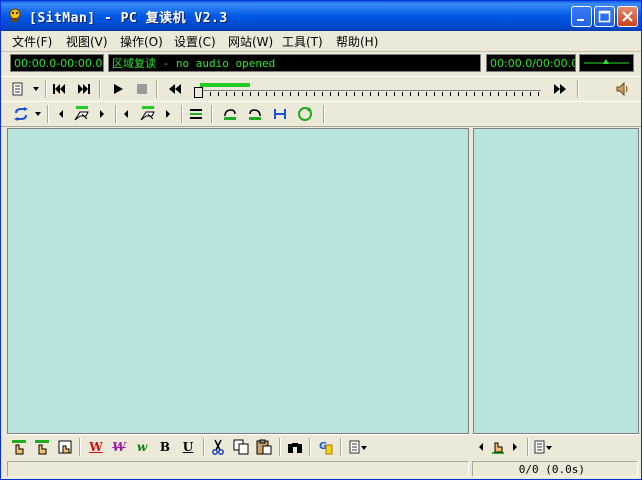 This screenshot has height=480, width=642. I want to click on app-icon, so click(15, 15).